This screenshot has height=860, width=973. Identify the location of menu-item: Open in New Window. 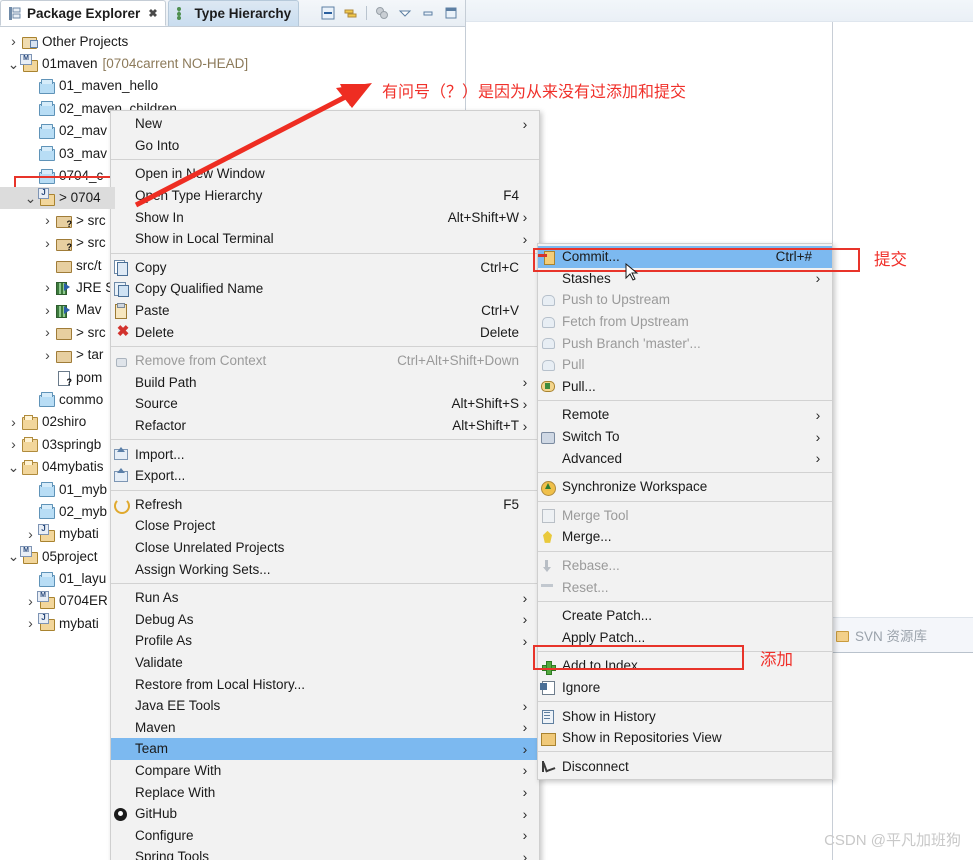
(325, 174).